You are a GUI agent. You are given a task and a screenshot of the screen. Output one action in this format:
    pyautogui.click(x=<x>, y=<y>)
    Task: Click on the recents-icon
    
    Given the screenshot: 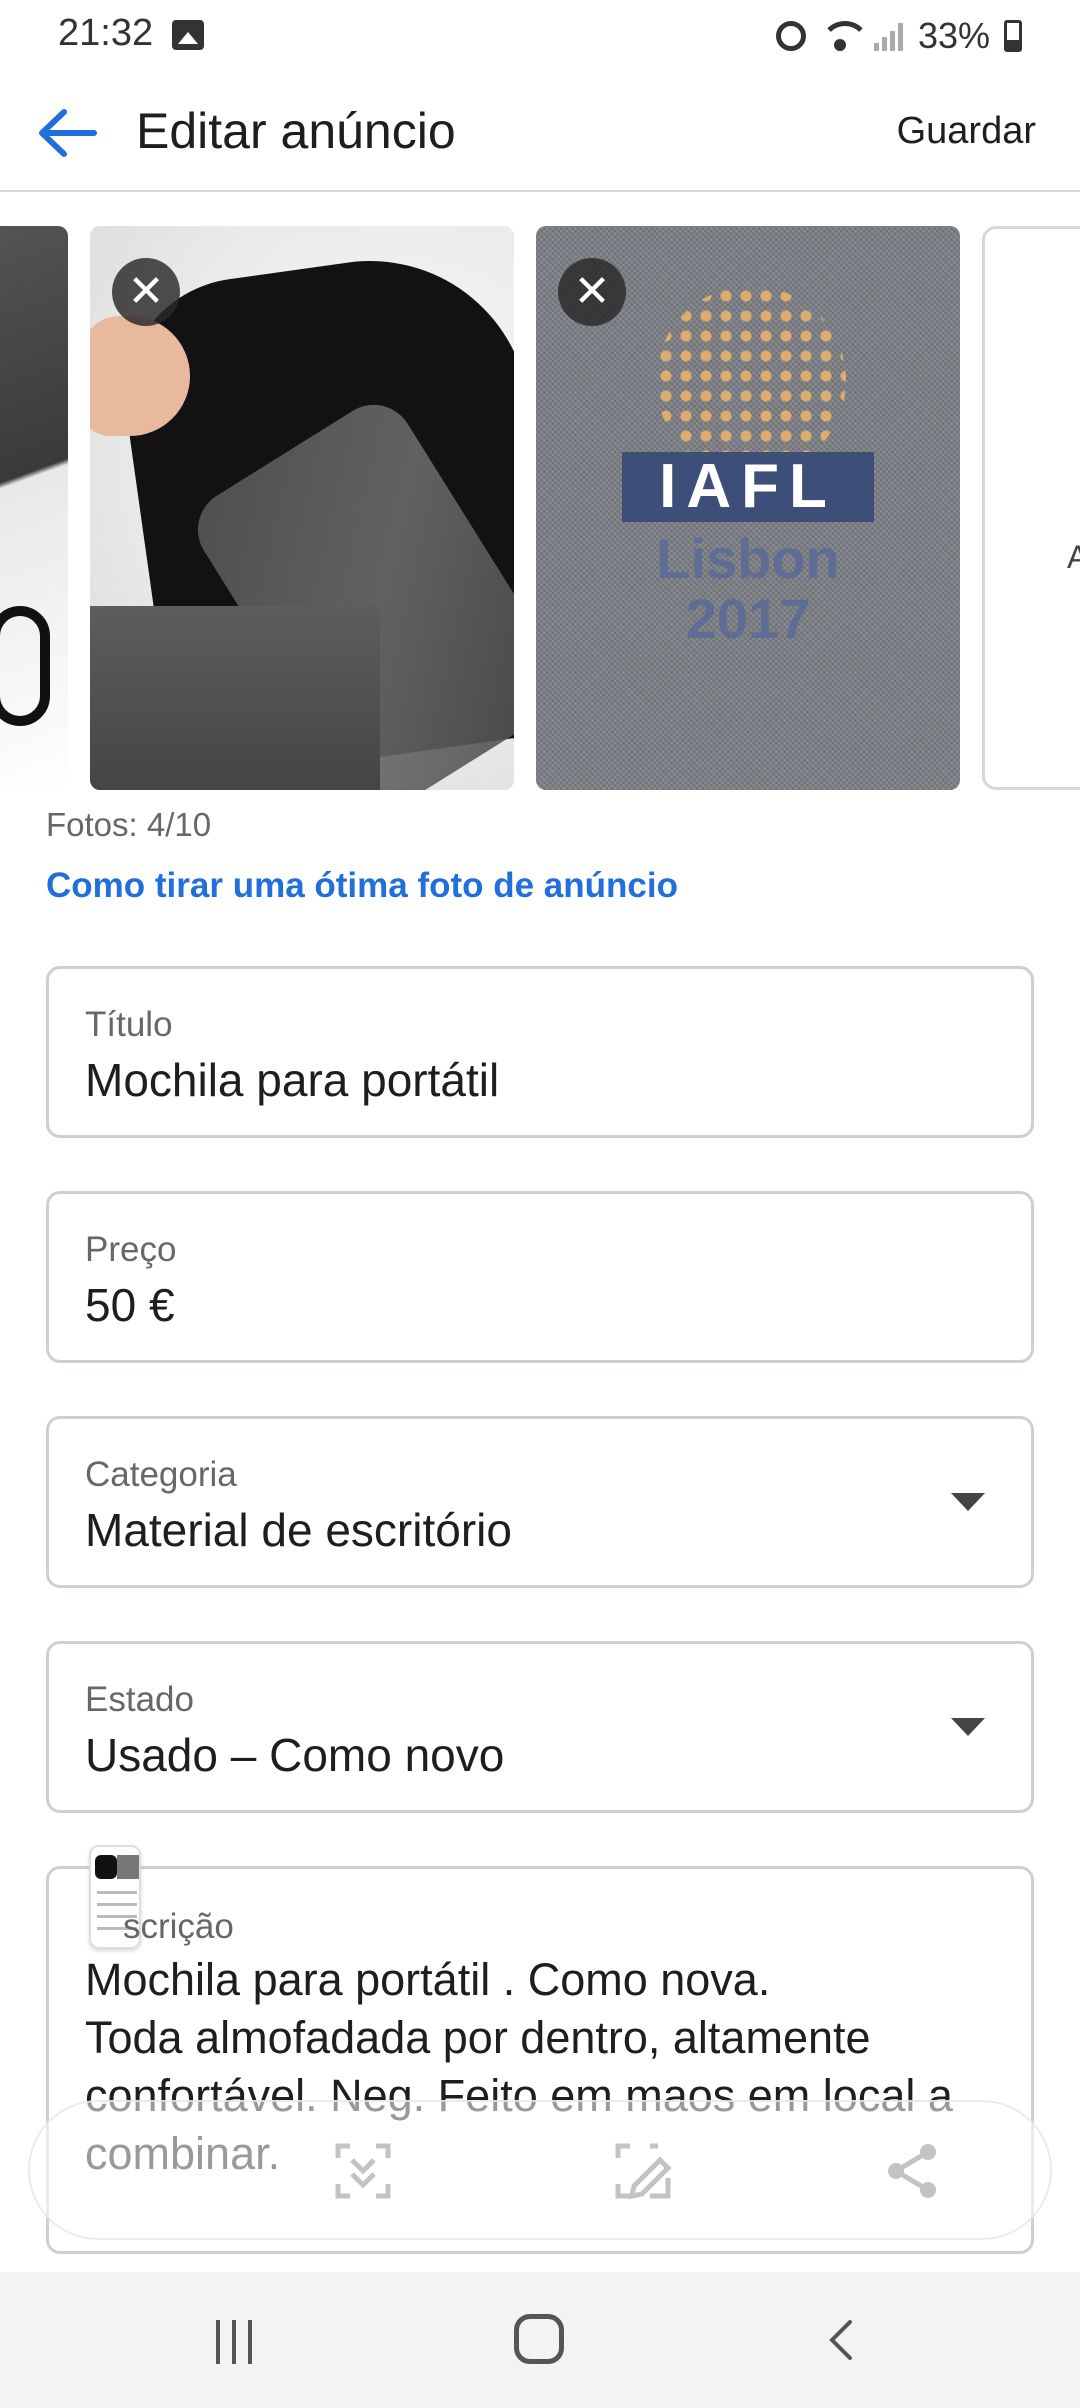 What is the action you would take?
    pyautogui.click(x=234, y=2342)
    